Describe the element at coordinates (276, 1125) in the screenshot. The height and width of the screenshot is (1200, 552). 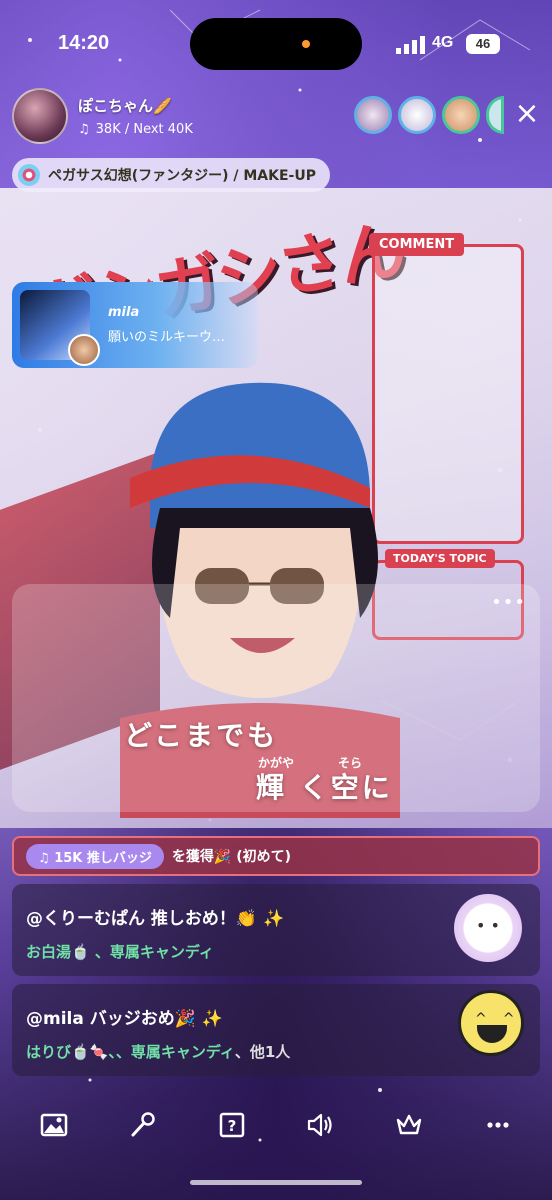
I see `bottom-toolbar: ?` at that location.